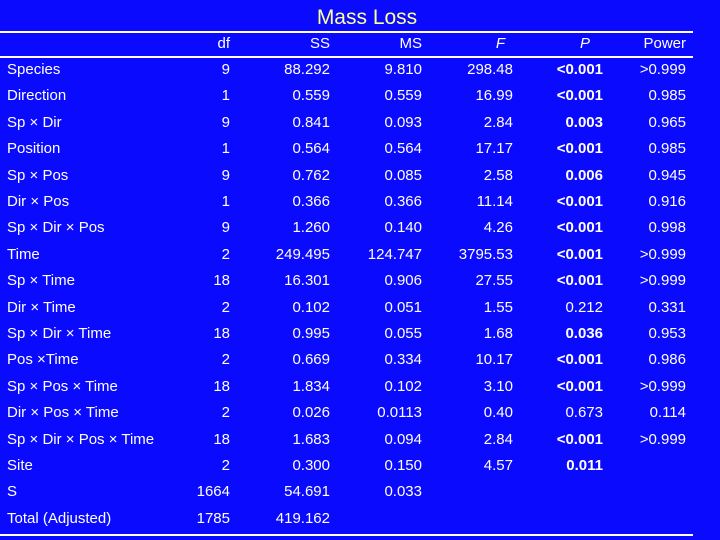  What do you see at coordinates (59, 518) in the screenshot?
I see `cell-source: Total (Adjusted)` at bounding box center [59, 518].